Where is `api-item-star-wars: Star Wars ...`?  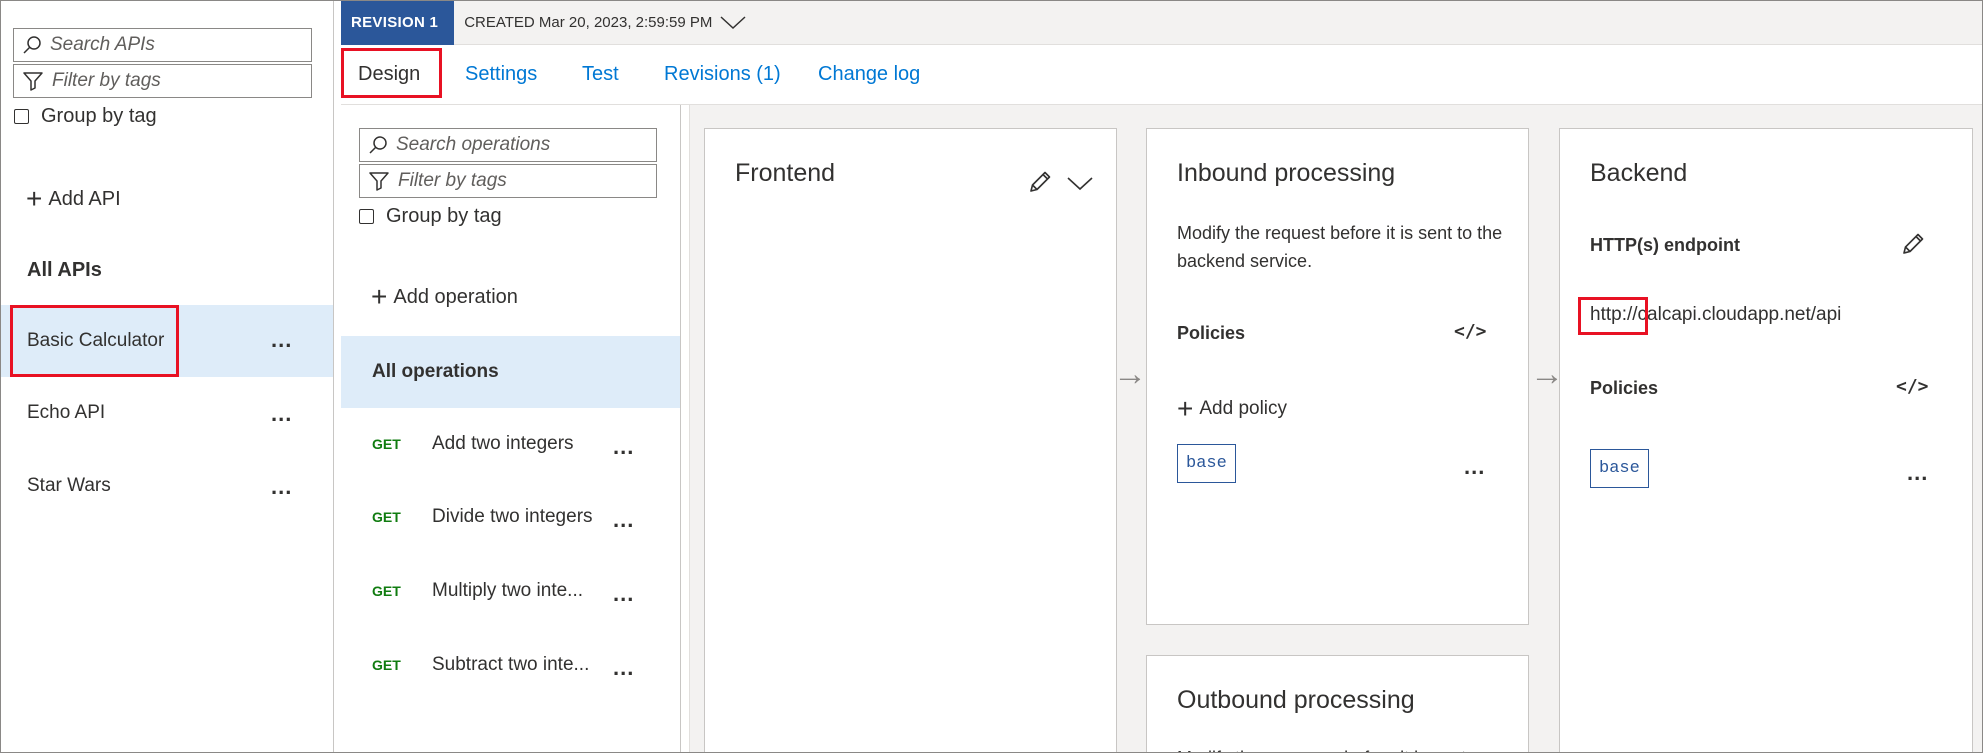 api-item-star-wars: Star Wars ... is located at coordinates (167, 486).